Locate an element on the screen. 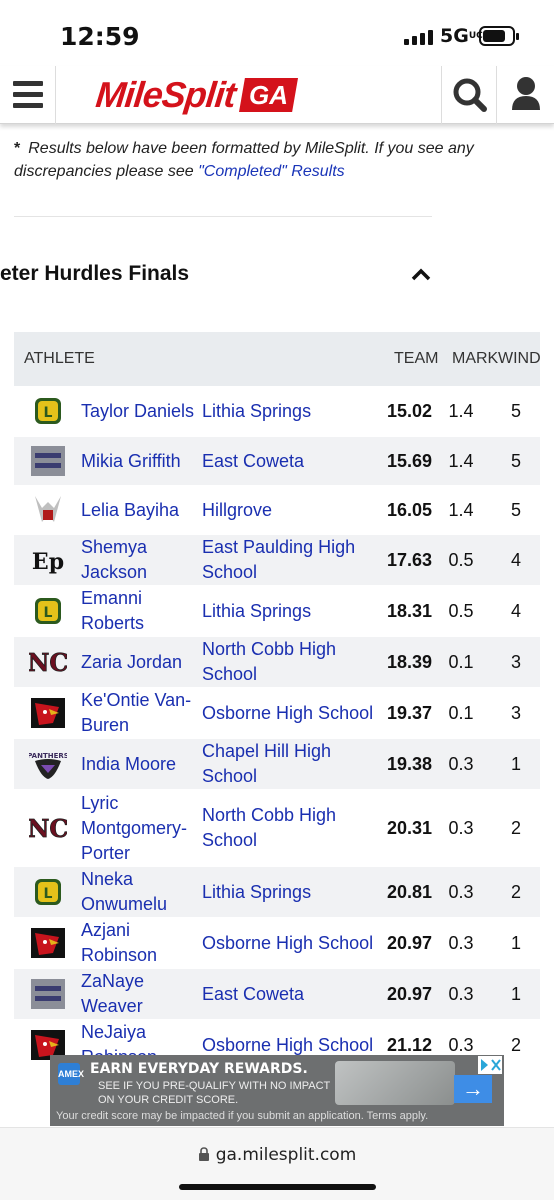 The width and height of the screenshot is (554, 1200). table-row: ZaNaye Weaver East Coweta 20.97 0.3 1 is located at coordinates (277, 994).